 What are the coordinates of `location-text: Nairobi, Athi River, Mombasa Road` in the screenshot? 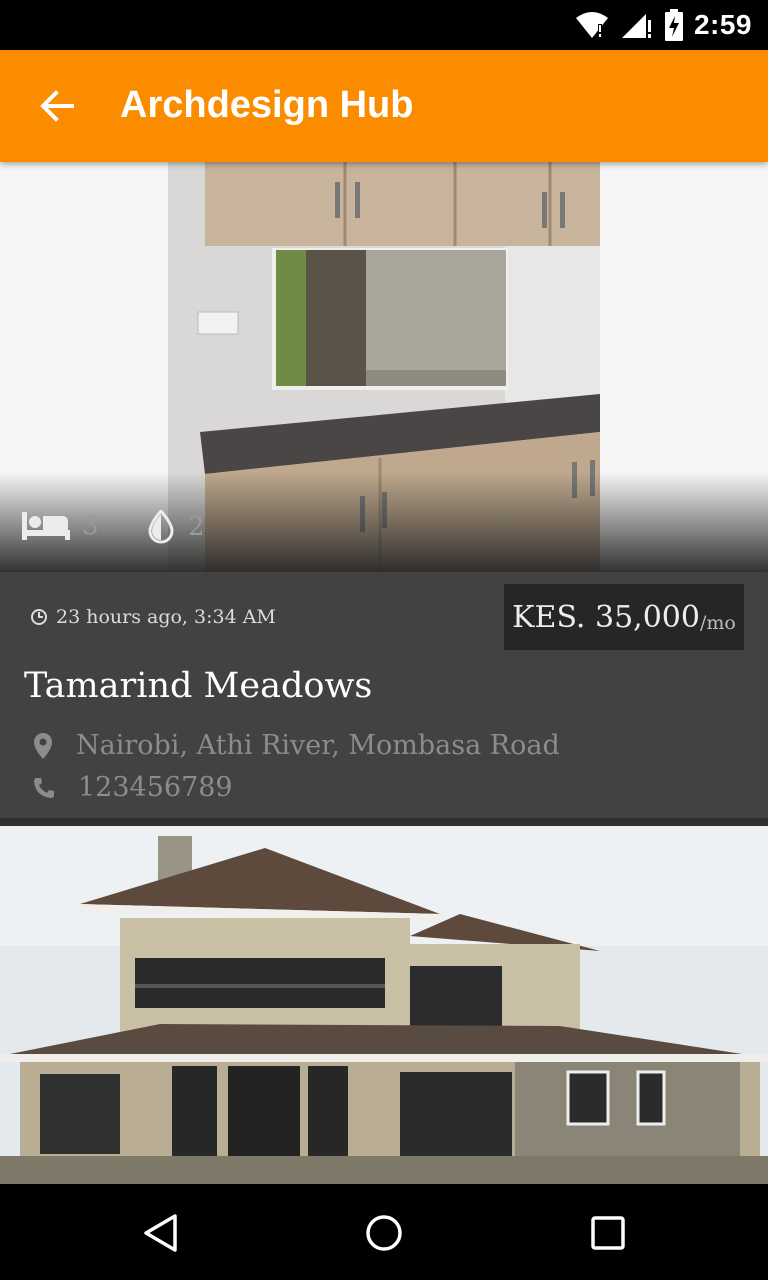 It's located at (318, 745).